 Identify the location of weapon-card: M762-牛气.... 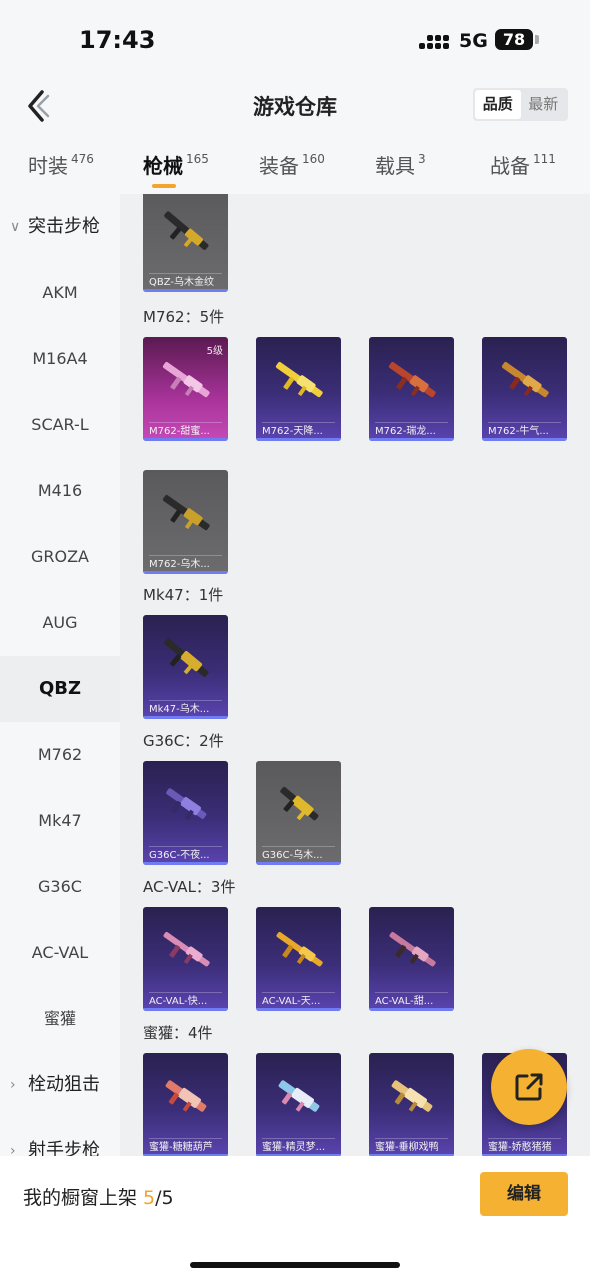
(524, 389).